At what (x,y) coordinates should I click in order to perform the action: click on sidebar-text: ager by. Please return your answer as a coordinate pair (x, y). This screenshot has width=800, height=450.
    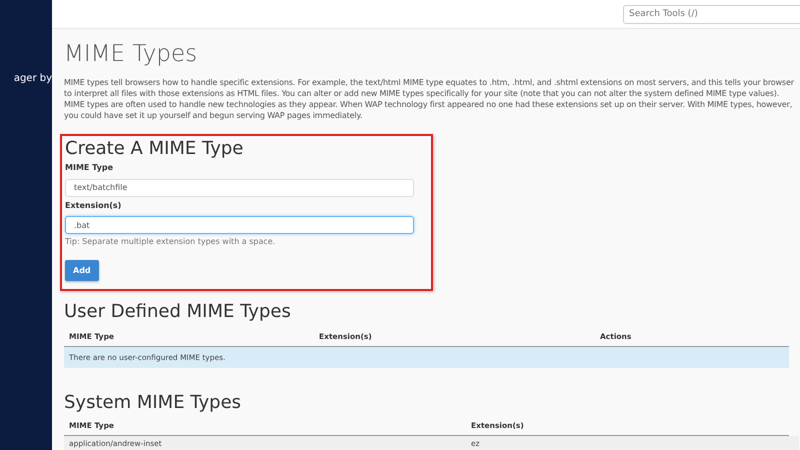
    Looking at the image, I should click on (33, 78).